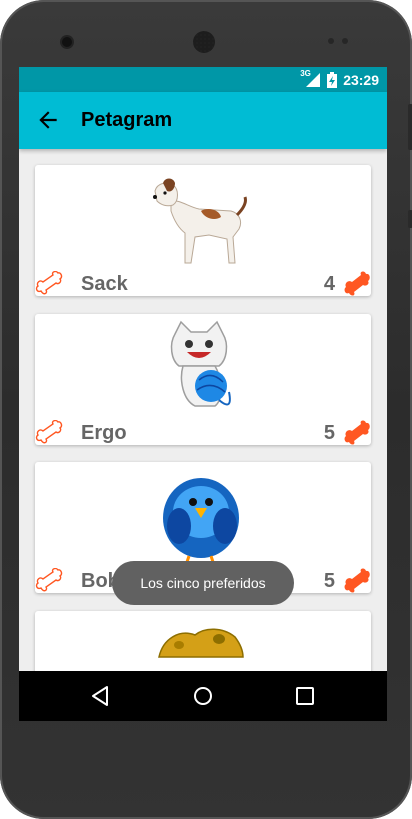  Describe the element at coordinates (127, 120) in the screenshot. I see `page-title: Petagram` at that location.